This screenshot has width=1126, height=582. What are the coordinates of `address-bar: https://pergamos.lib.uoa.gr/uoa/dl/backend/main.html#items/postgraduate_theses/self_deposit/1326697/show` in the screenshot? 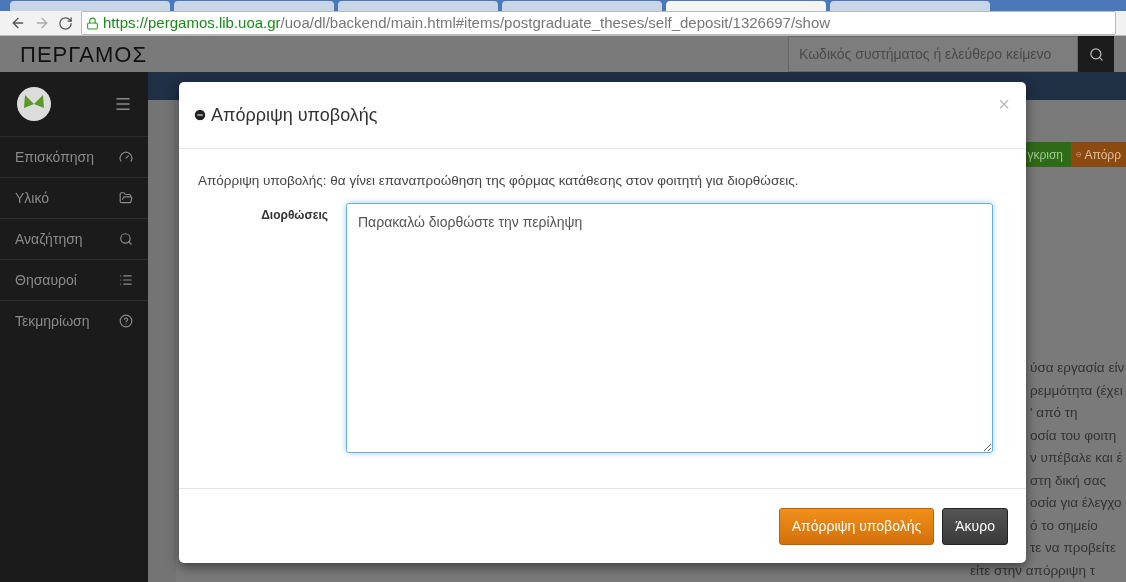 It's located at (598, 23).